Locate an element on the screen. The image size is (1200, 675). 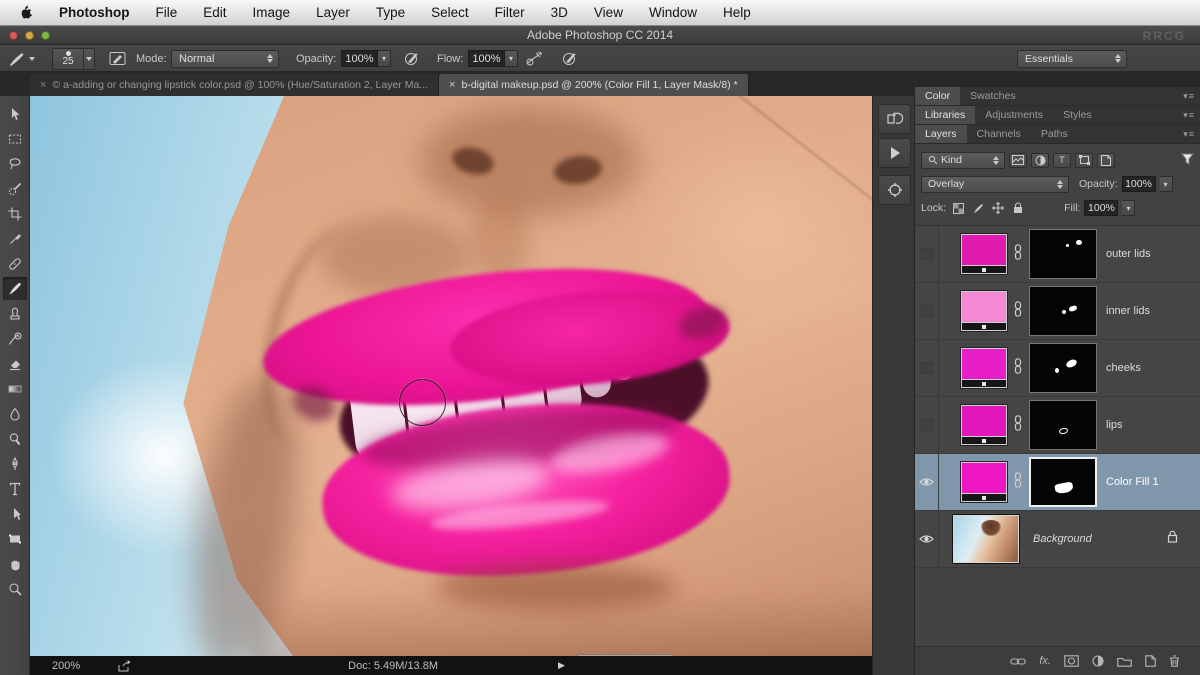
new-adjustment-layer-icon is located at coordinates (1098, 661).